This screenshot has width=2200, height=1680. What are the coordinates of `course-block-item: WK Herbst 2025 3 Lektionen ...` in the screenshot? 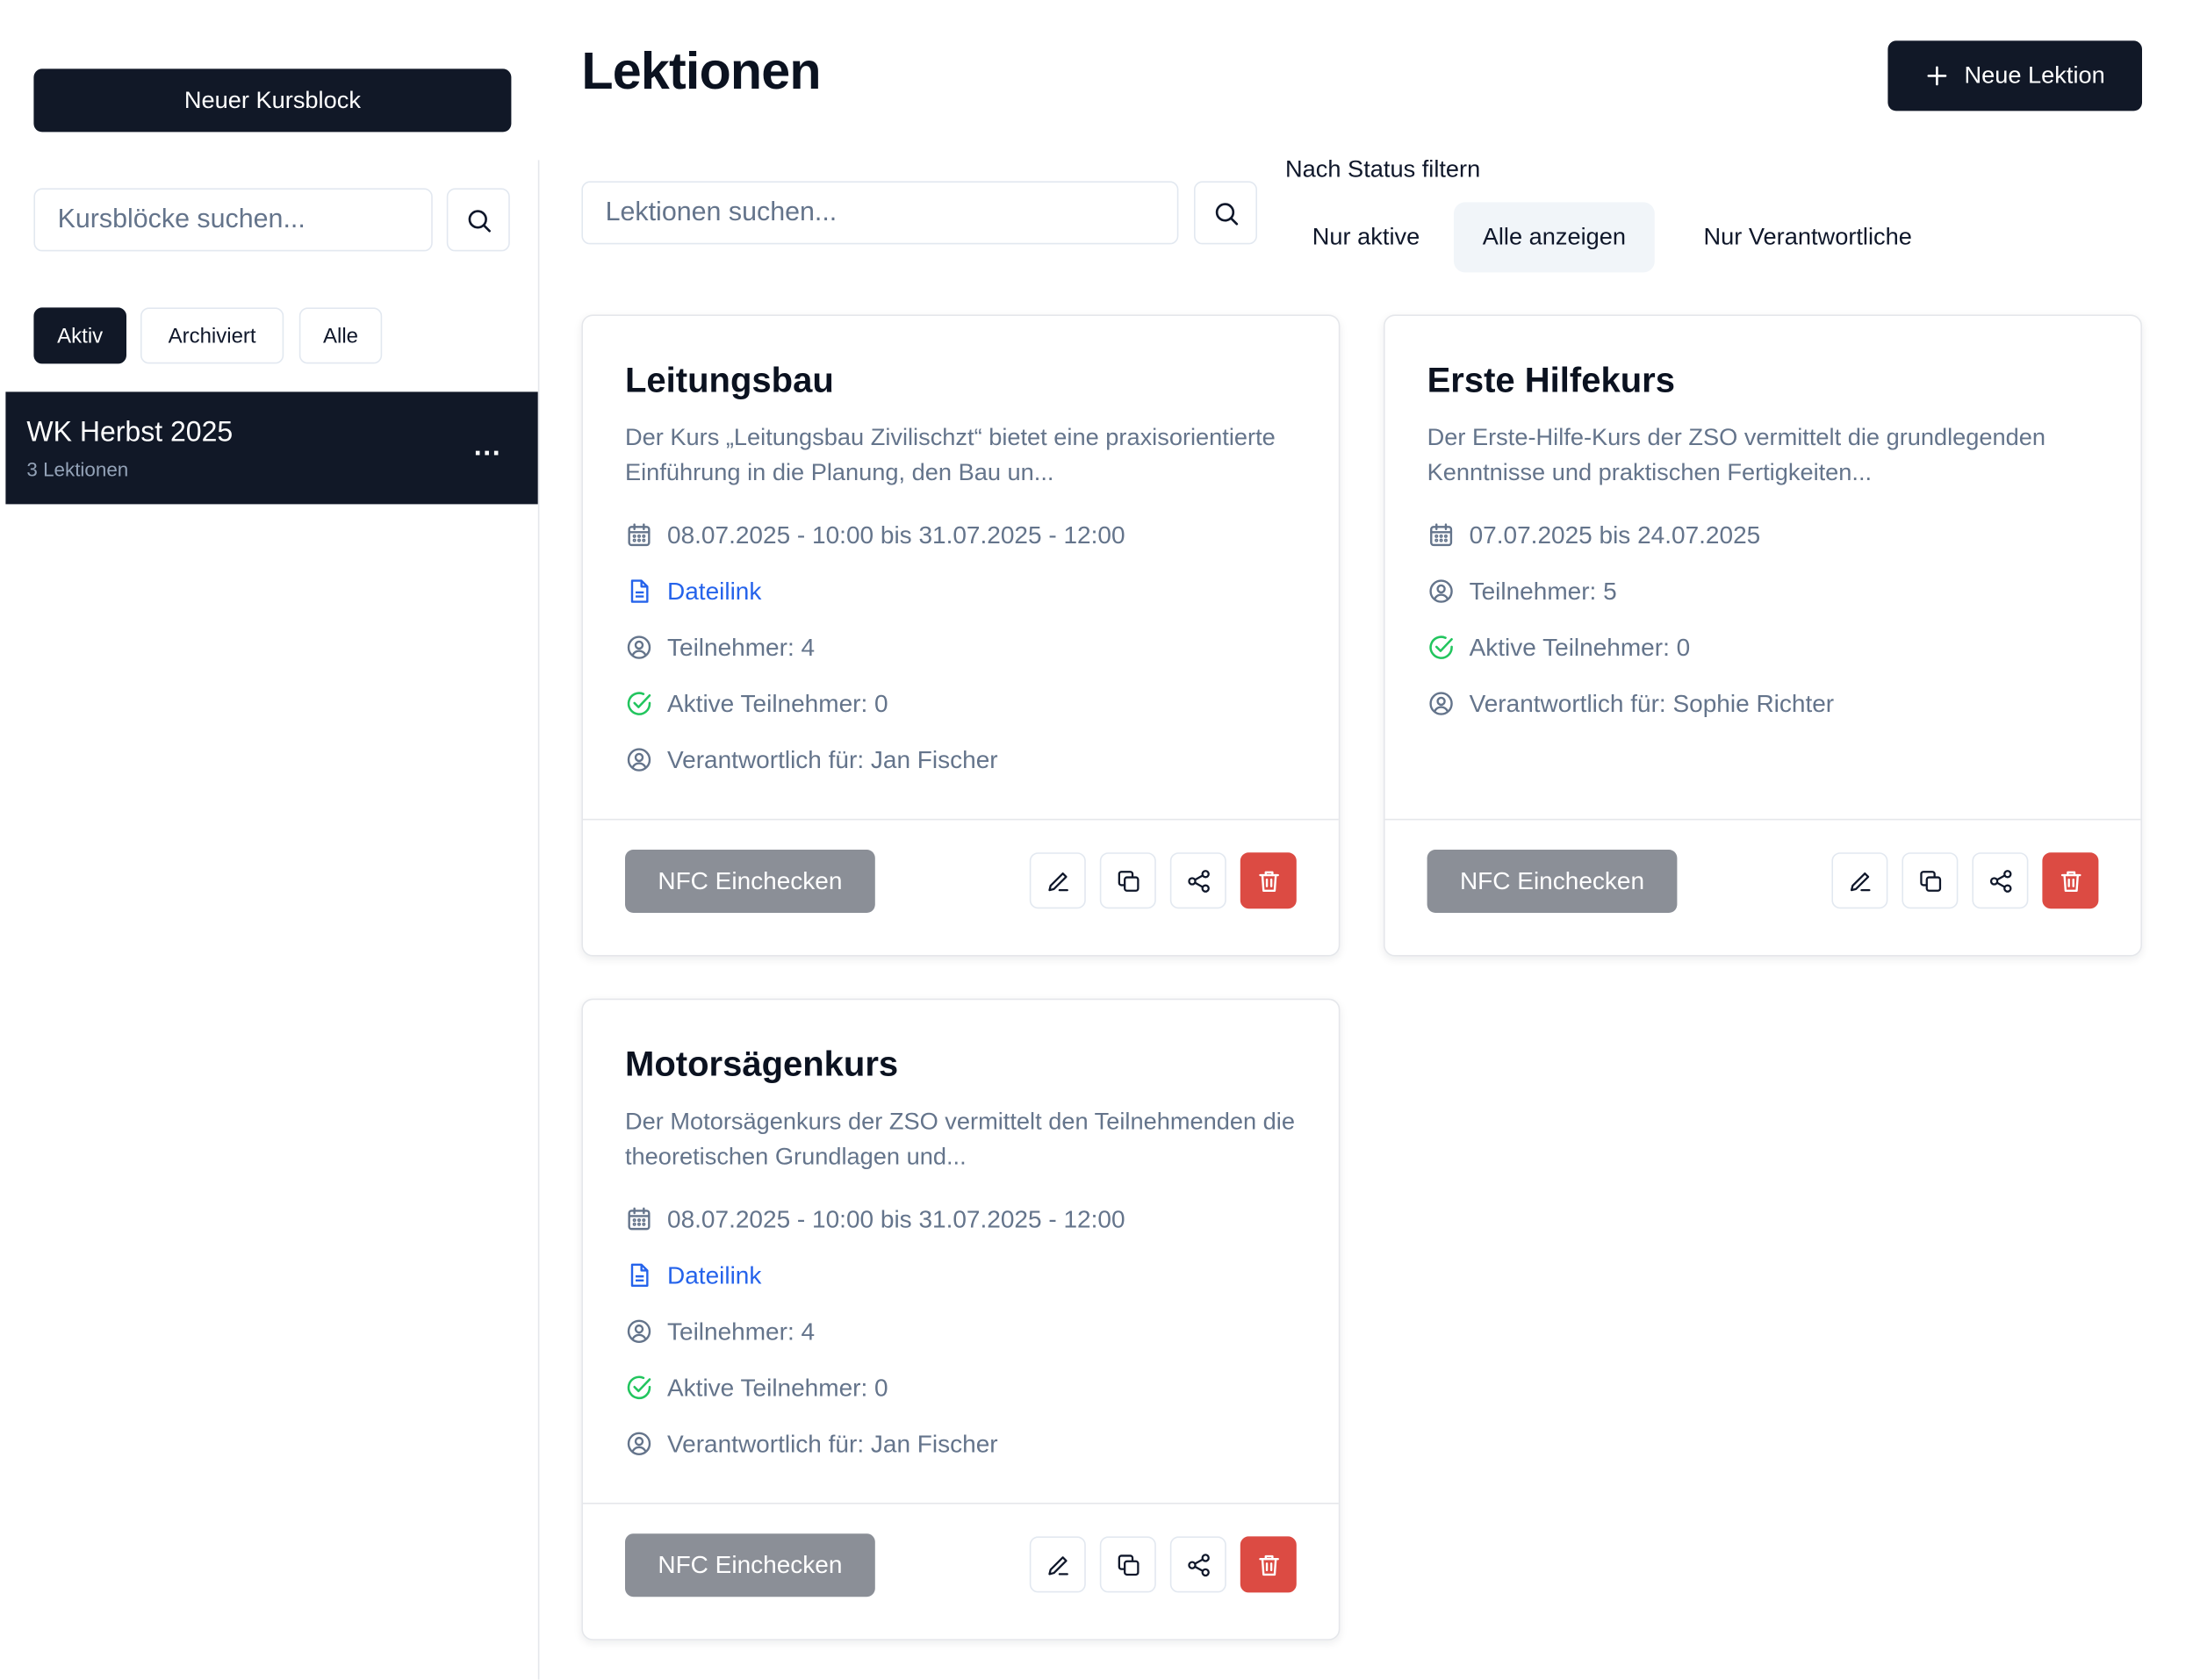 It's located at (272, 448).